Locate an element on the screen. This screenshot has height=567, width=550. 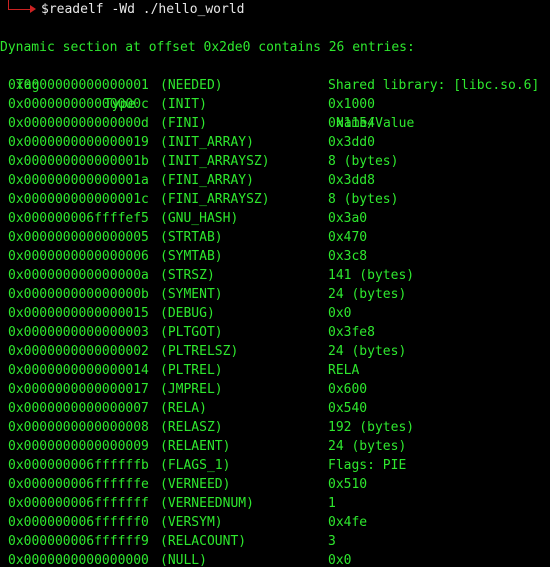
entry-value: 0x1154 is located at coordinates (351, 123).